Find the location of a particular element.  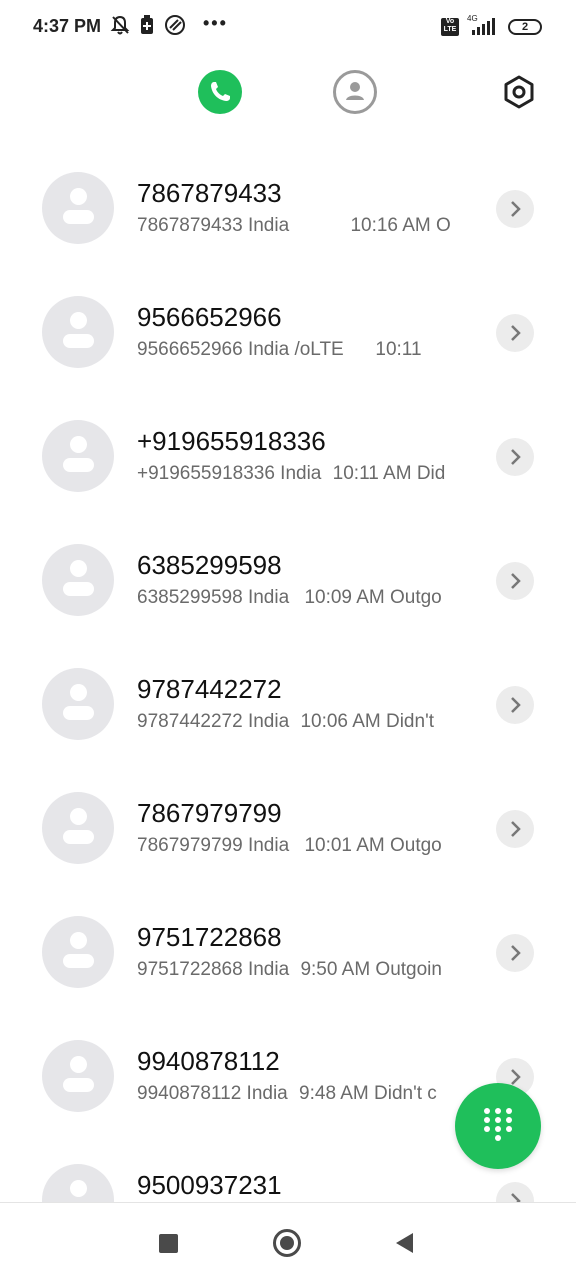

contacts-tab is located at coordinates (355, 92).